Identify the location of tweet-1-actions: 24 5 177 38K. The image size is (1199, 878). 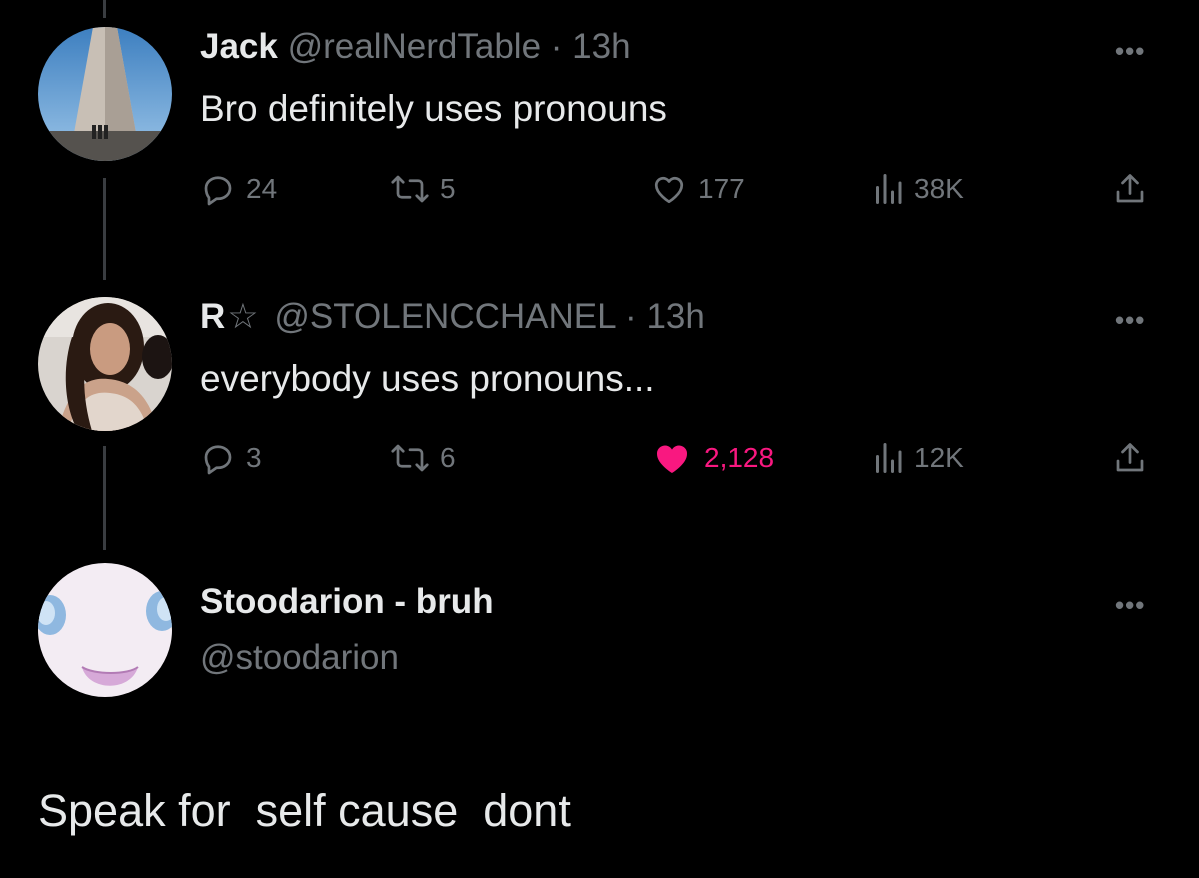
(680, 189).